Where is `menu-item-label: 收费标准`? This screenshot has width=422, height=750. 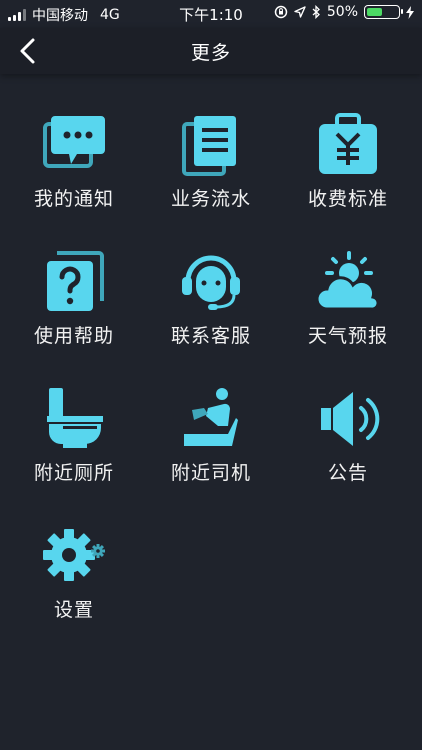 menu-item-label: 收费标准 is located at coordinates (347, 199).